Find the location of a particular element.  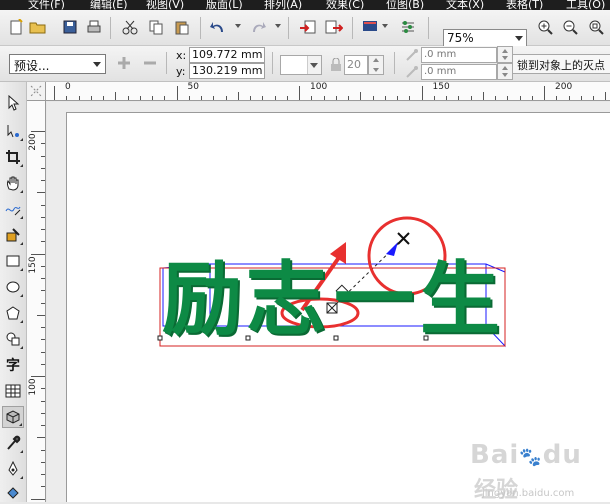

import-icon is located at coordinates (308, 27).